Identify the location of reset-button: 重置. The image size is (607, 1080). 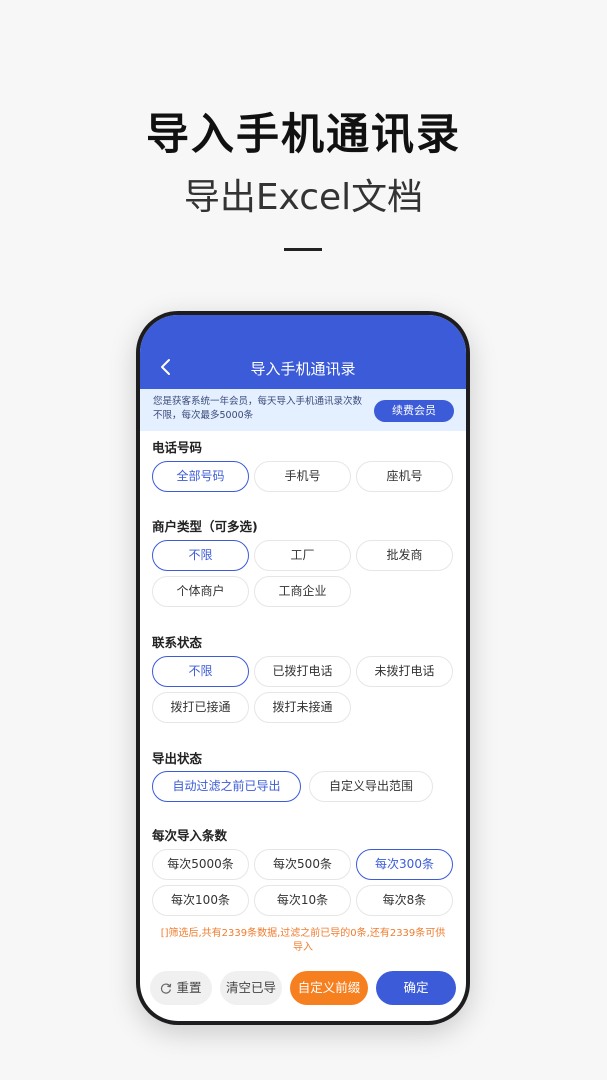
(181, 988).